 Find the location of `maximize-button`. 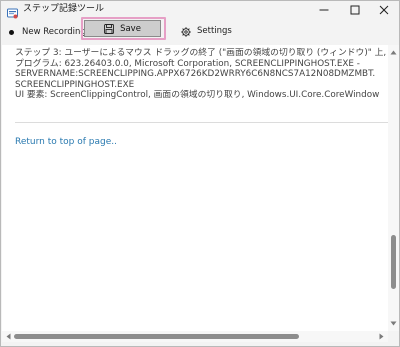

maximize-button is located at coordinates (355, 10).